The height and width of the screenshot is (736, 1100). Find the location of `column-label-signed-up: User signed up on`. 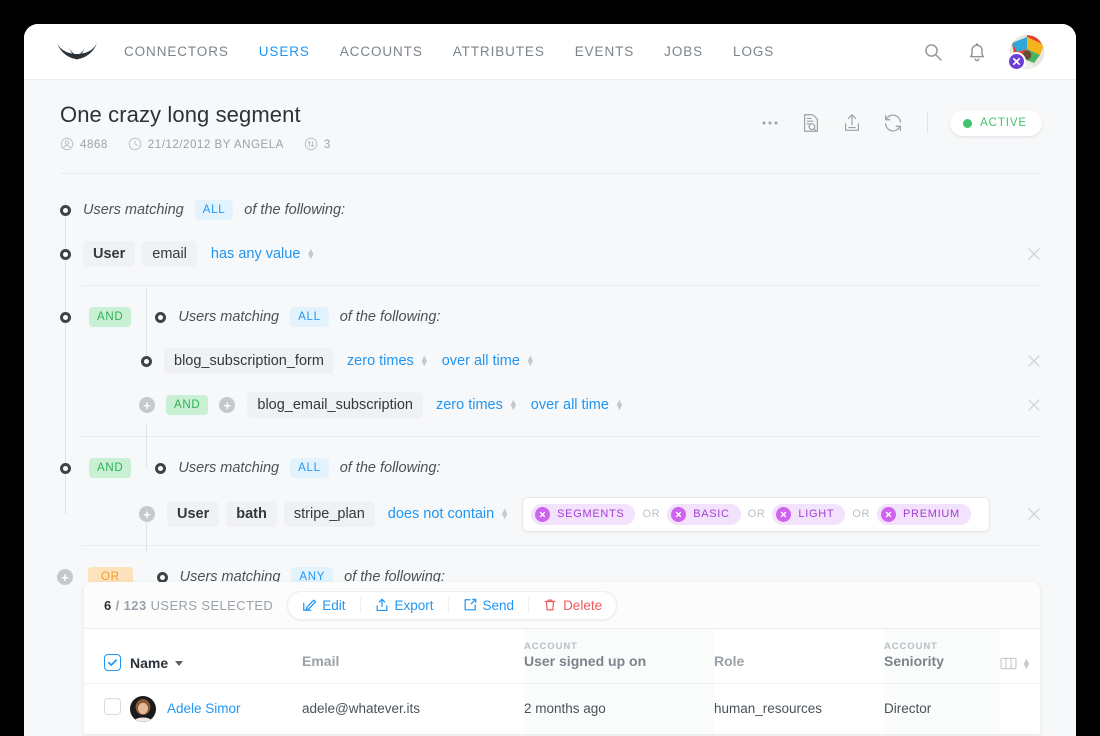

column-label-signed-up: User signed up on is located at coordinates (585, 661).